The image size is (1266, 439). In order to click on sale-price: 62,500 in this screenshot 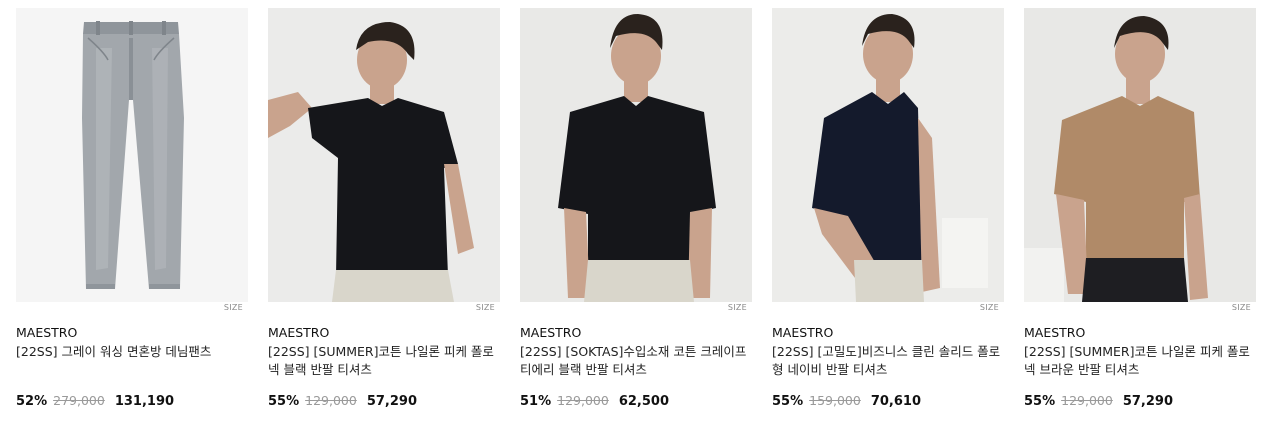, I will do `click(643, 401)`.